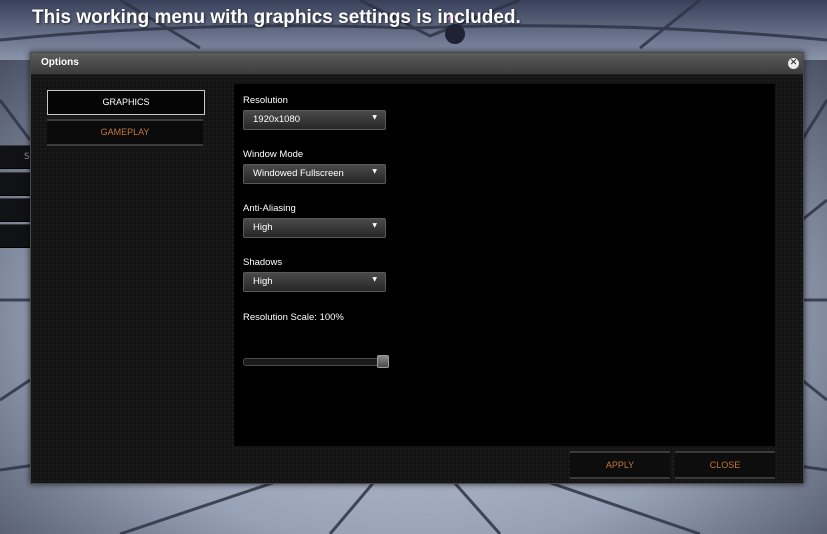 The image size is (827, 534). Describe the element at coordinates (314, 120) in the screenshot. I see `resolution-dropdown: 1920x1080 ▼` at that location.